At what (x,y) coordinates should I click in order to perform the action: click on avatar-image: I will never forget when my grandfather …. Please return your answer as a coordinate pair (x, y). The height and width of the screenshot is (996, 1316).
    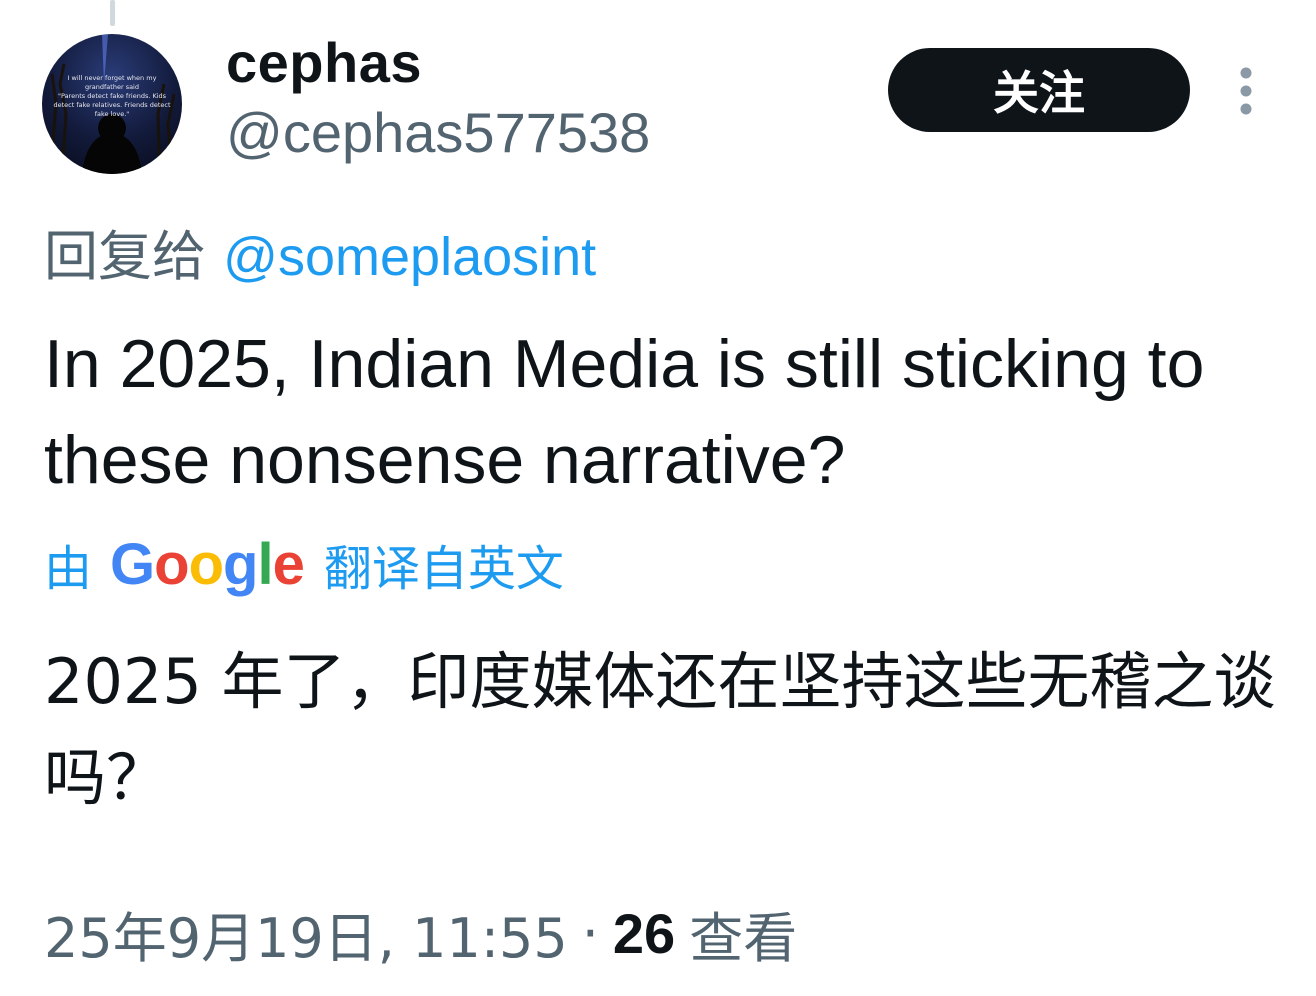
    Looking at the image, I should click on (112, 104).